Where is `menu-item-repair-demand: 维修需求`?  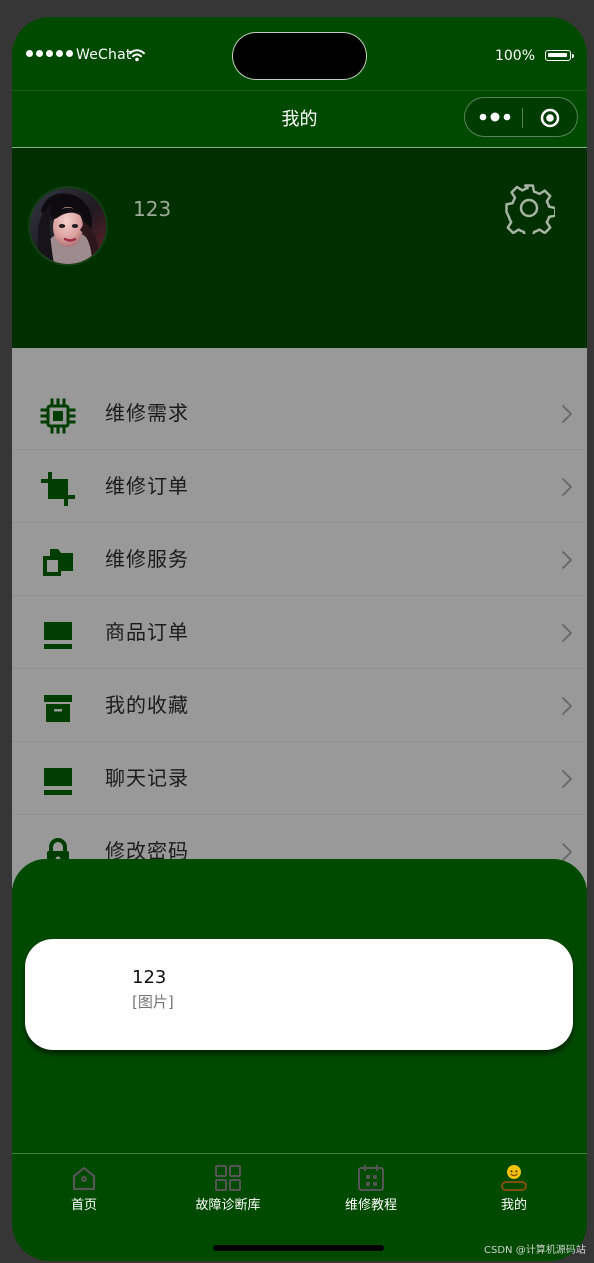 menu-item-repair-demand: 维修需求 is located at coordinates (299, 413).